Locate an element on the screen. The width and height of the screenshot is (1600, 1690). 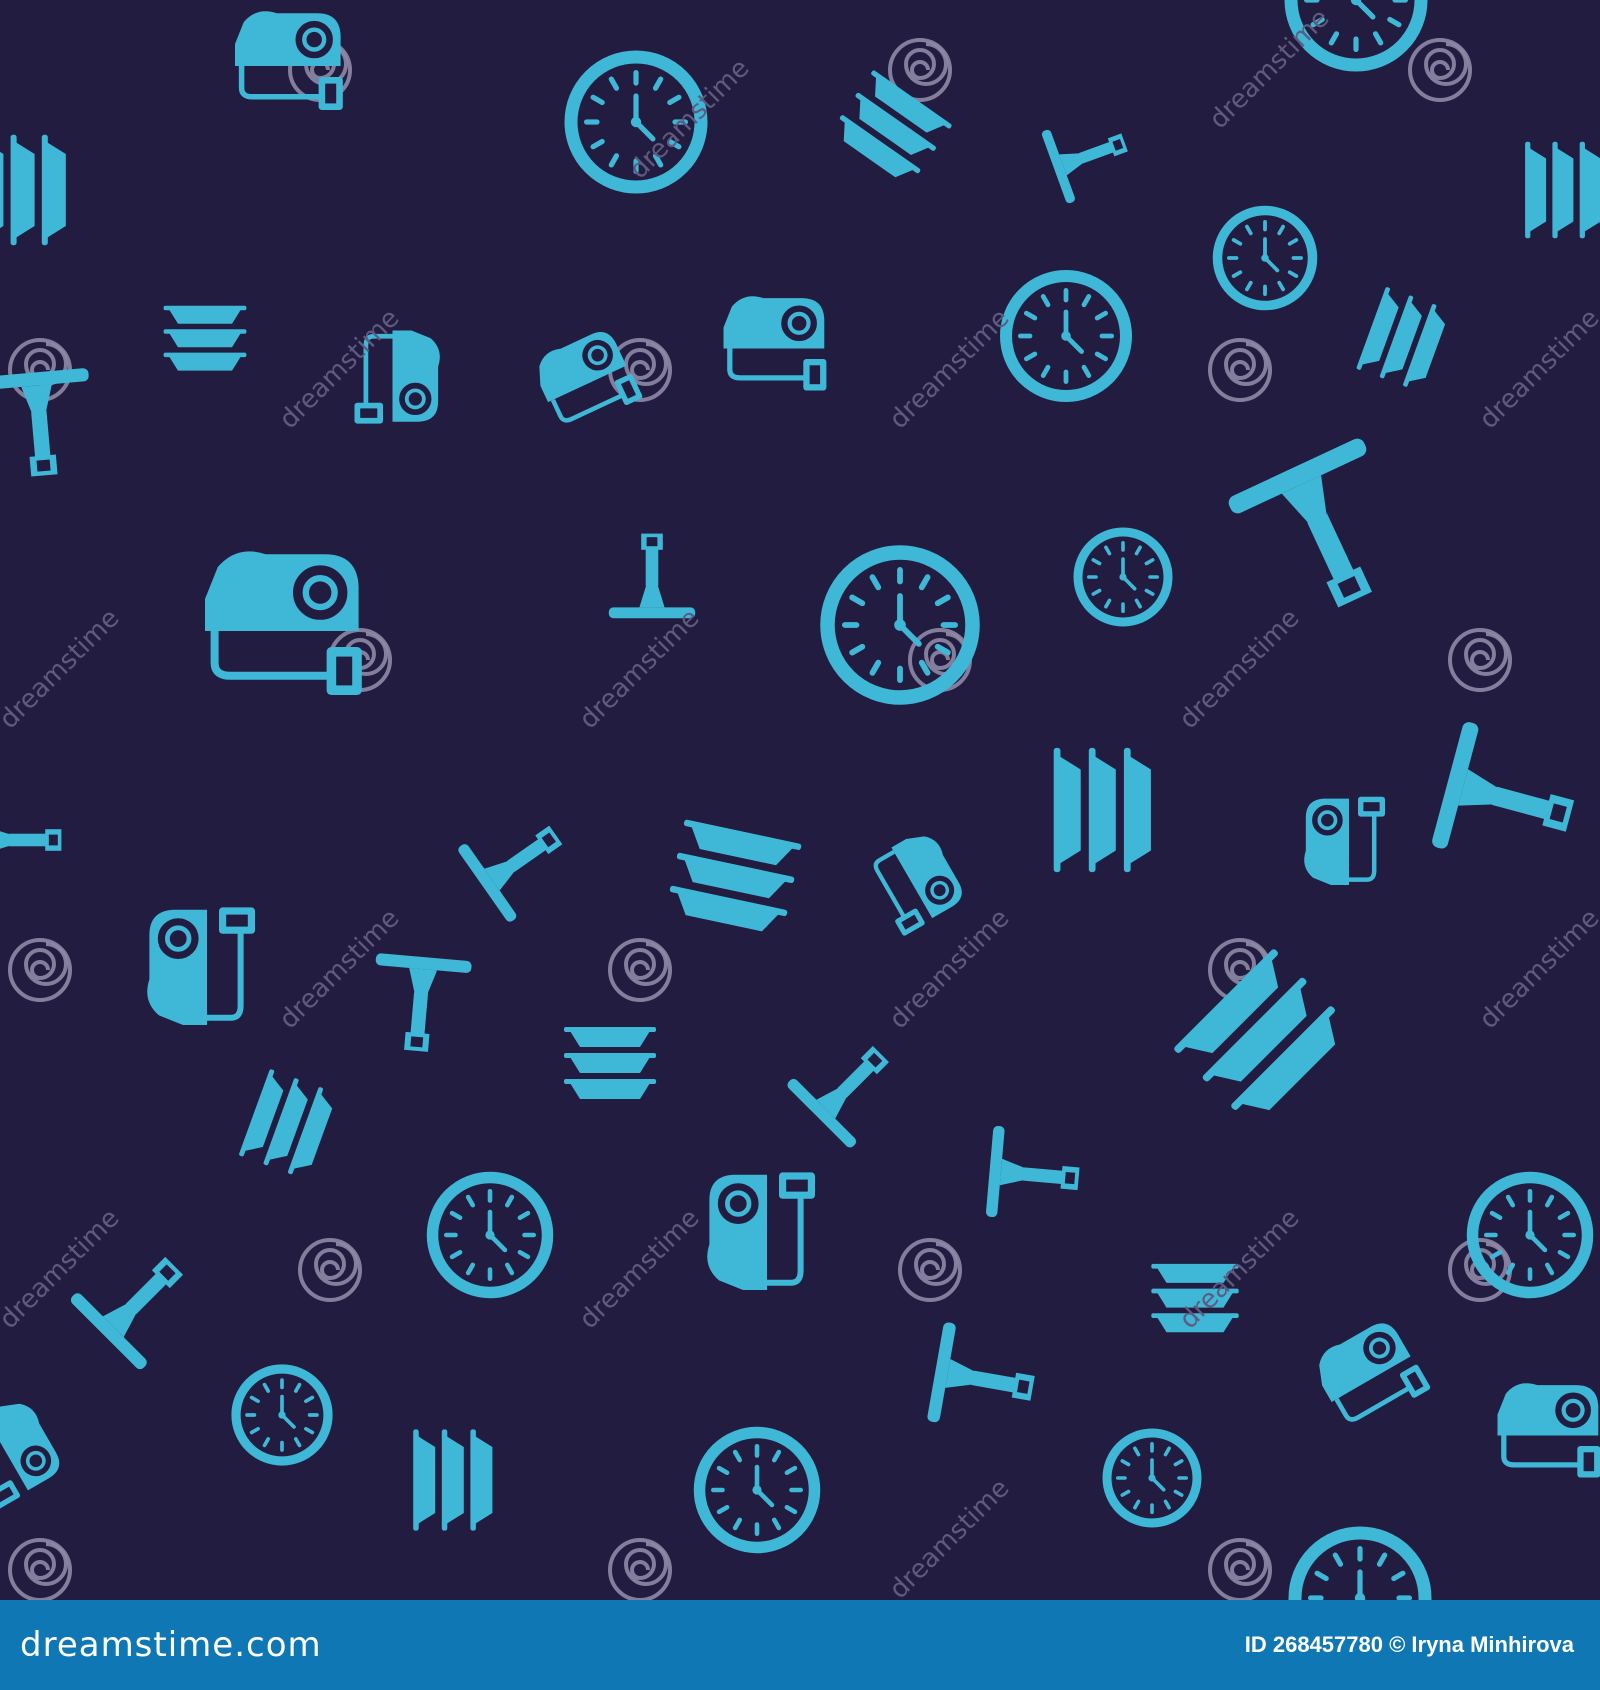
dreamstime-logo: dreamstime.com is located at coordinates (171, 1645).